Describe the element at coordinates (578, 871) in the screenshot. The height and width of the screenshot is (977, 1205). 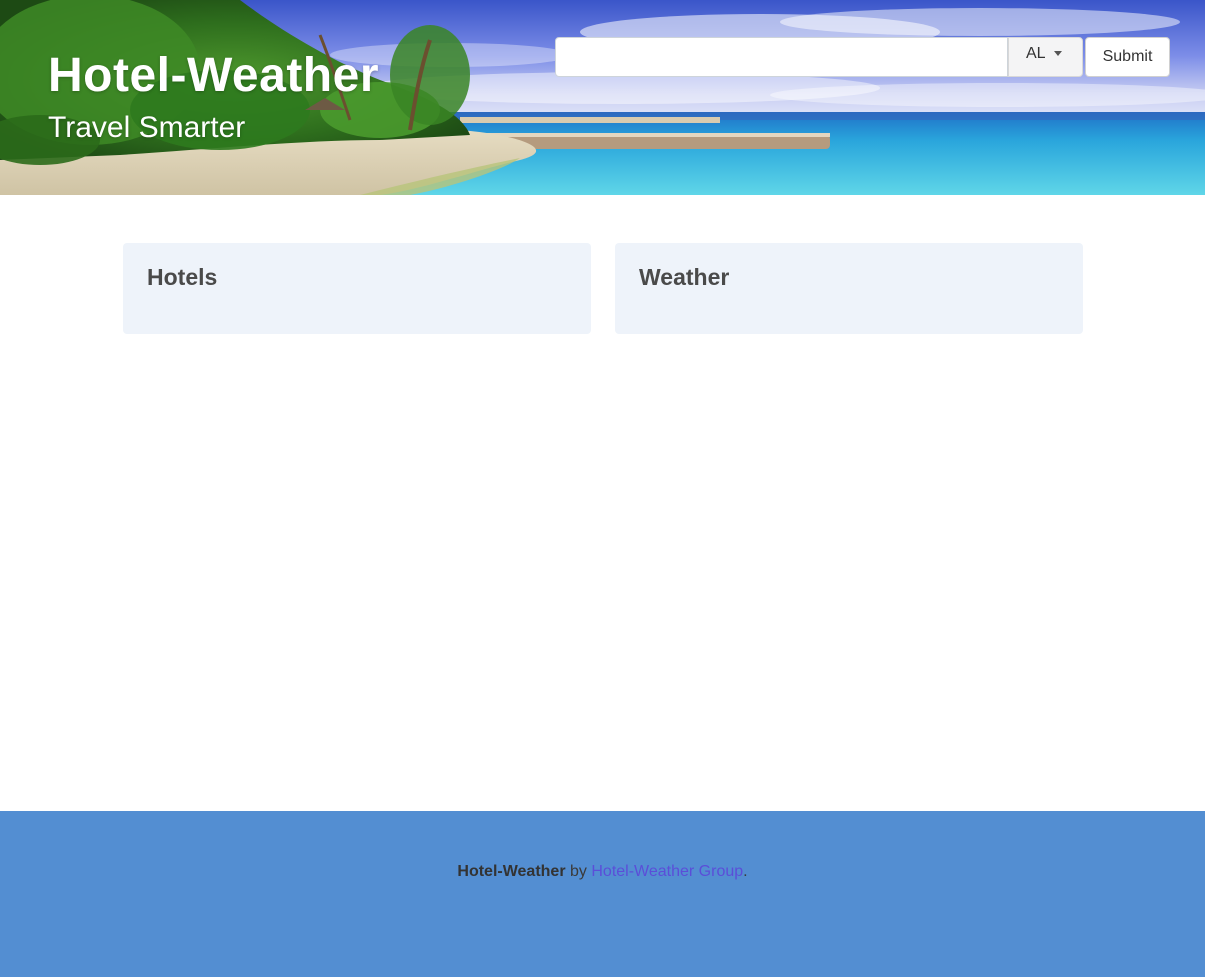
I see `footer-by-text: by` at that location.